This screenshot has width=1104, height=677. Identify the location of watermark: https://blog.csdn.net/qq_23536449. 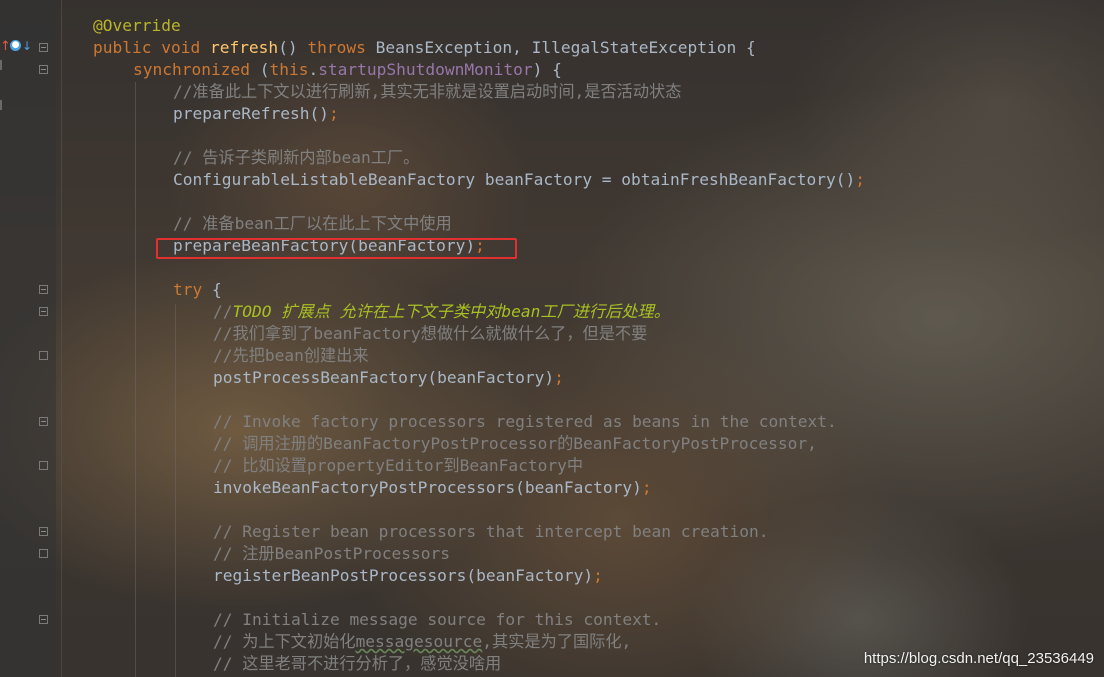
(978, 658).